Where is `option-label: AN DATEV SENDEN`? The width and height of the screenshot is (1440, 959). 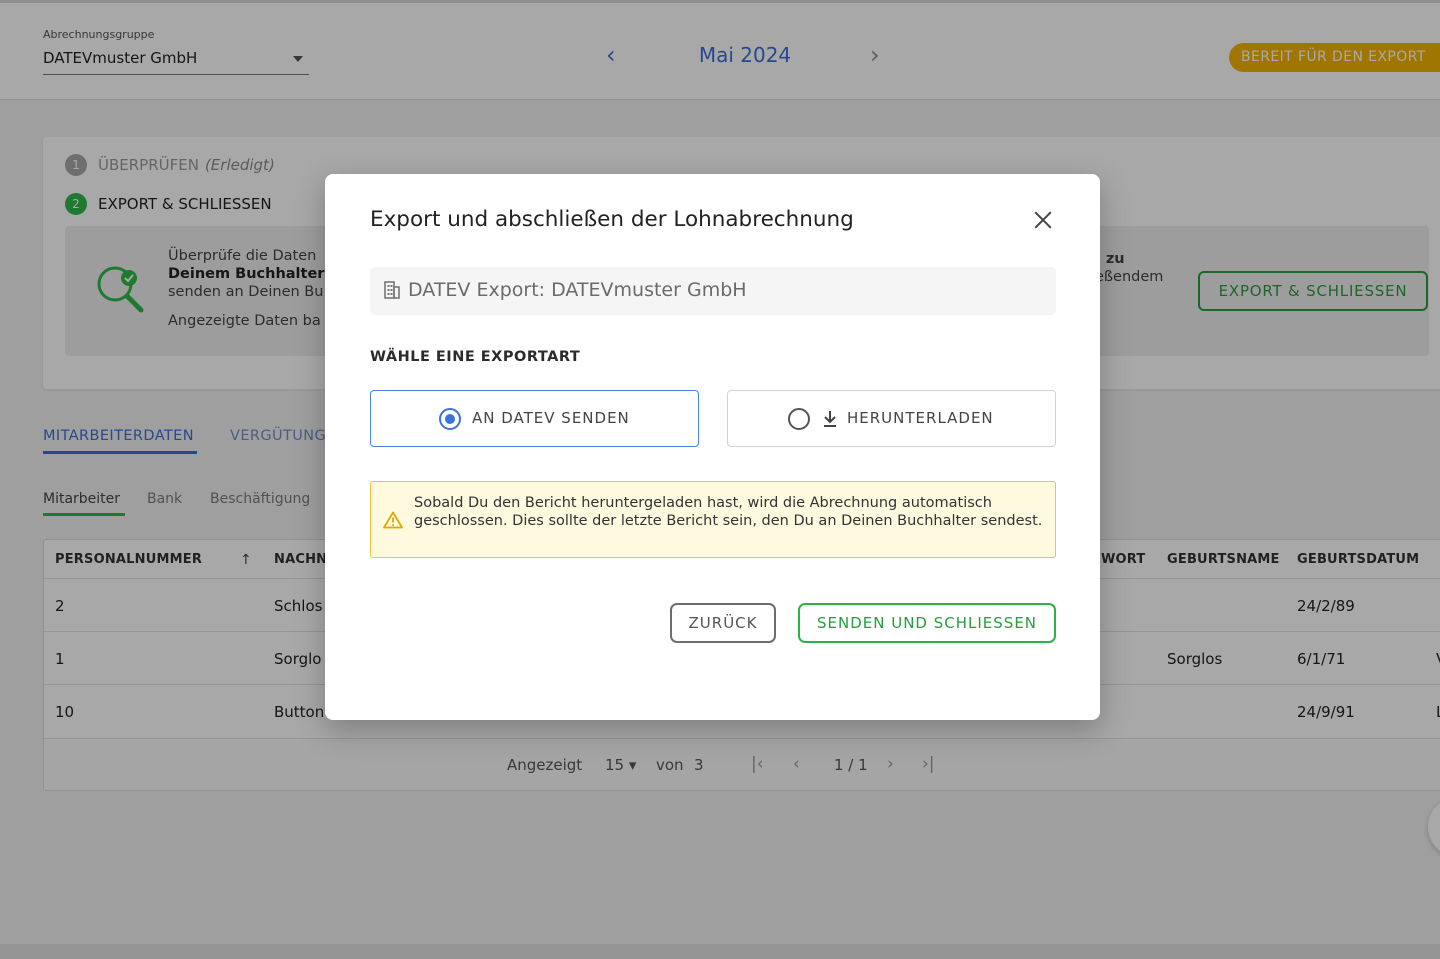
option-label: AN DATEV SENDEN is located at coordinates (551, 418).